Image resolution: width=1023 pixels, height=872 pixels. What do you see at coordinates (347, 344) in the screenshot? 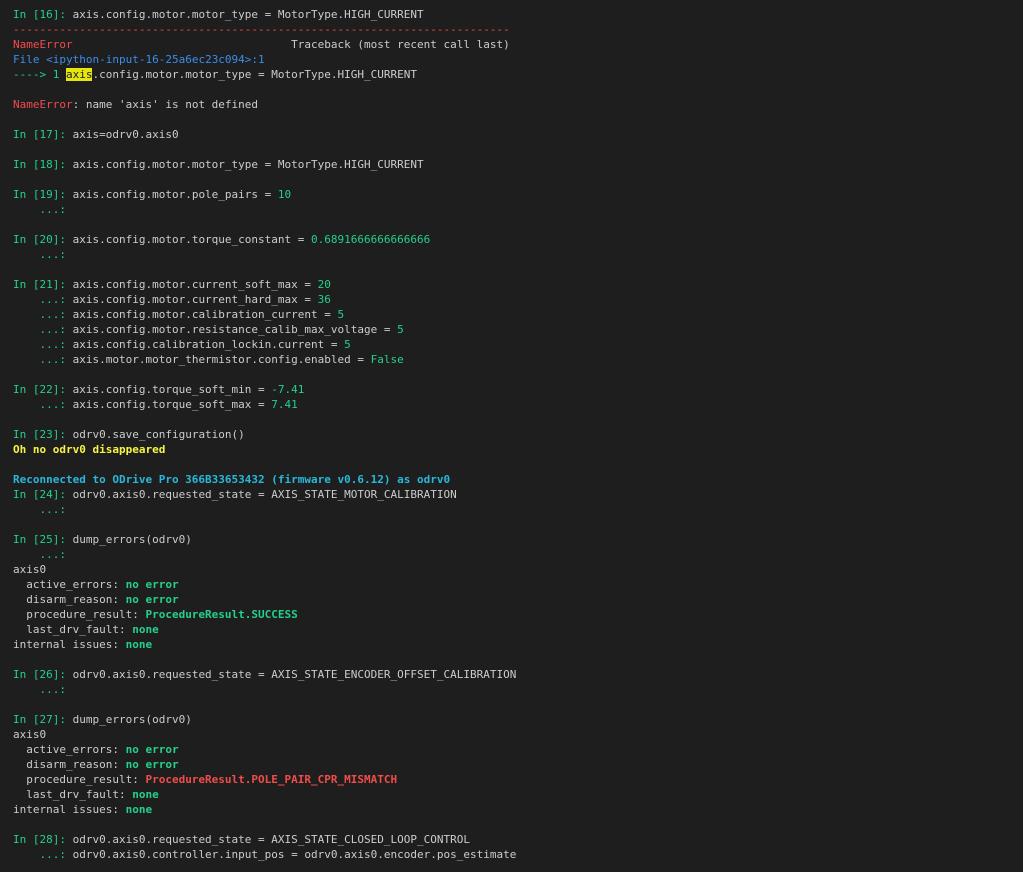
I see `text-segment: 5` at bounding box center [347, 344].